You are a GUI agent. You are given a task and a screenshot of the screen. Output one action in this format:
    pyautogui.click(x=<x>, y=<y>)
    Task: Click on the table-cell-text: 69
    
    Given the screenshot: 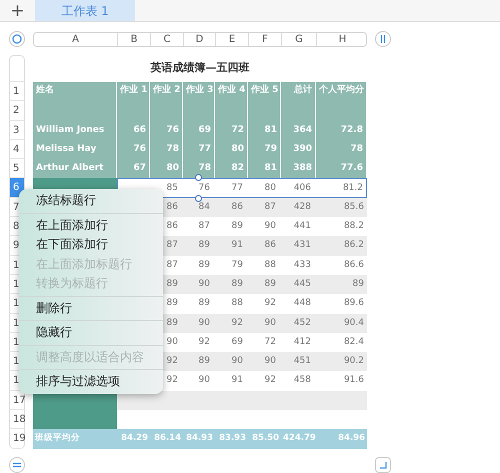 What is the action you would take?
    pyautogui.click(x=237, y=342)
    